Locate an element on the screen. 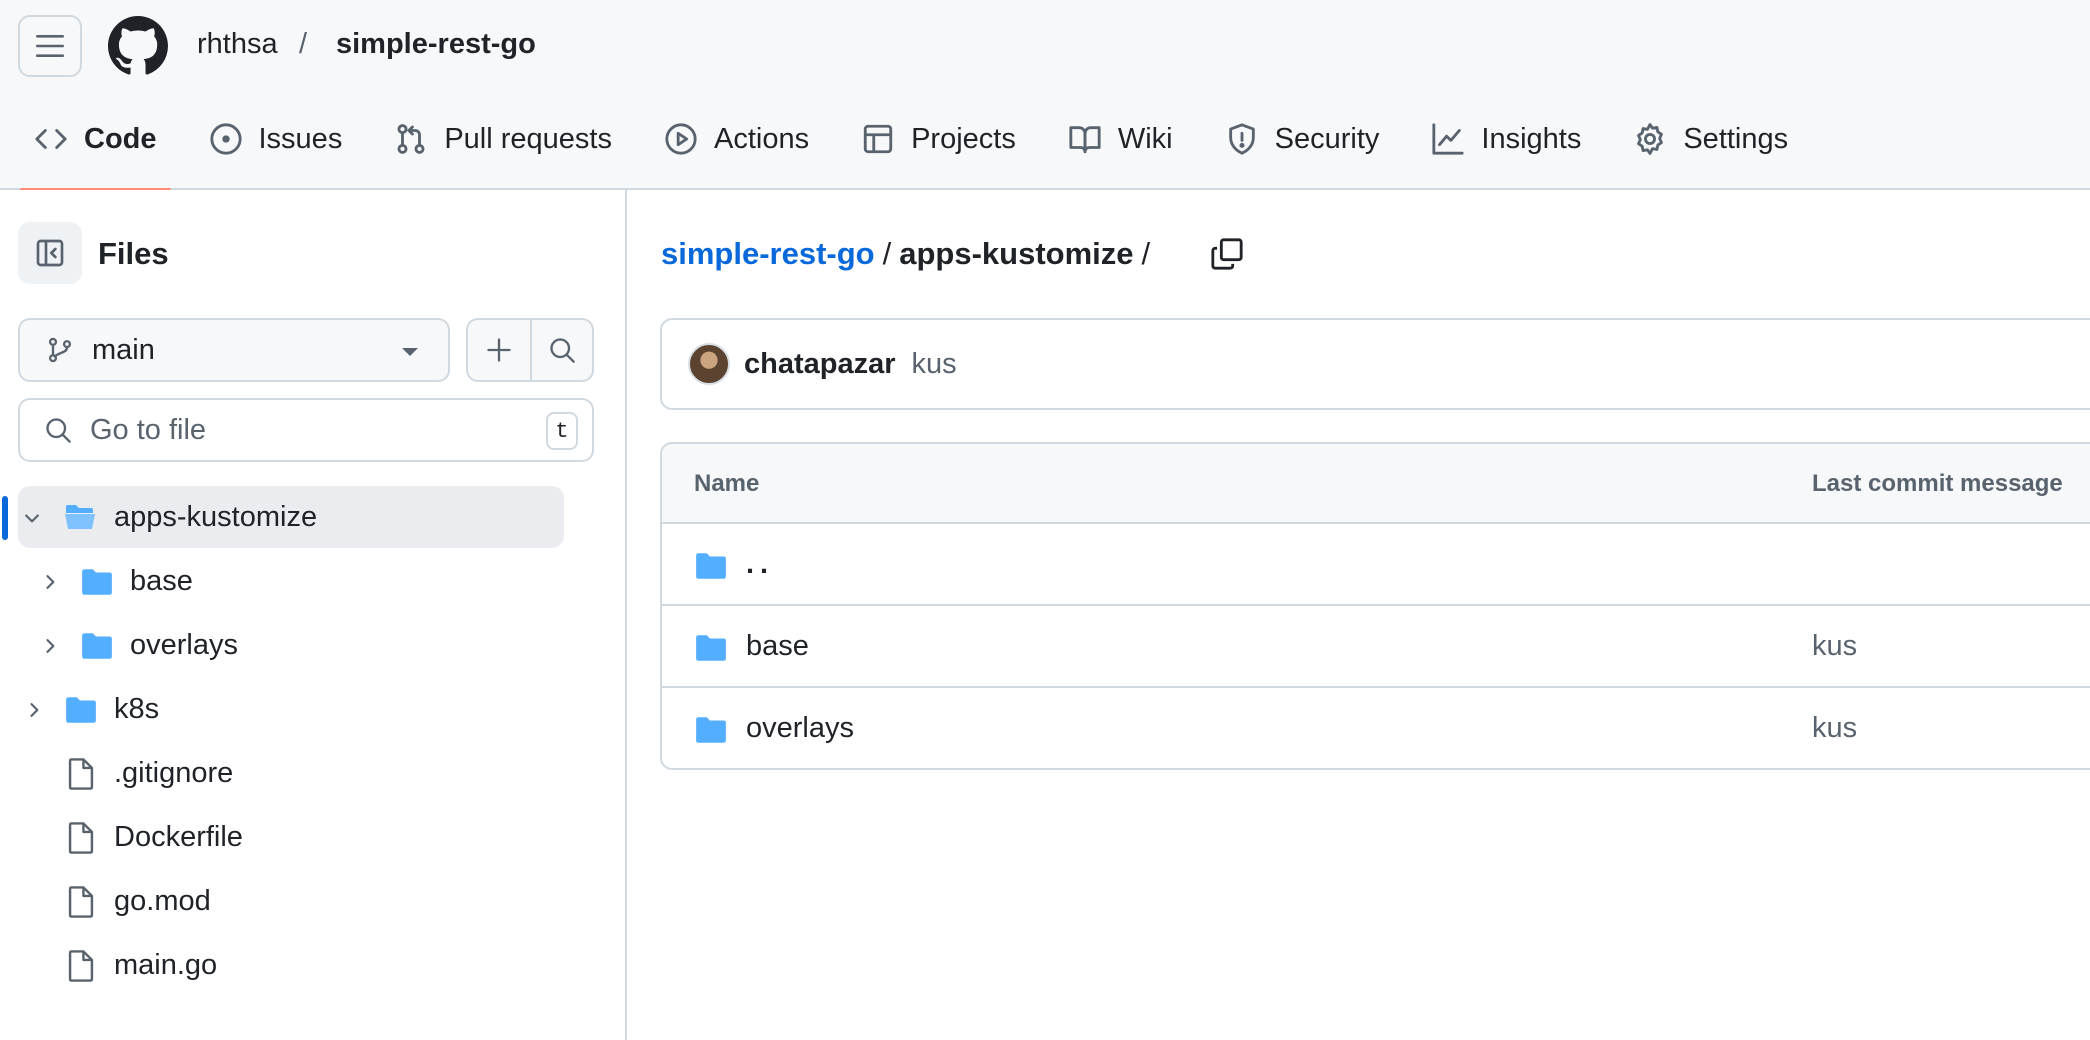  tab-label: Insights is located at coordinates (1531, 139).